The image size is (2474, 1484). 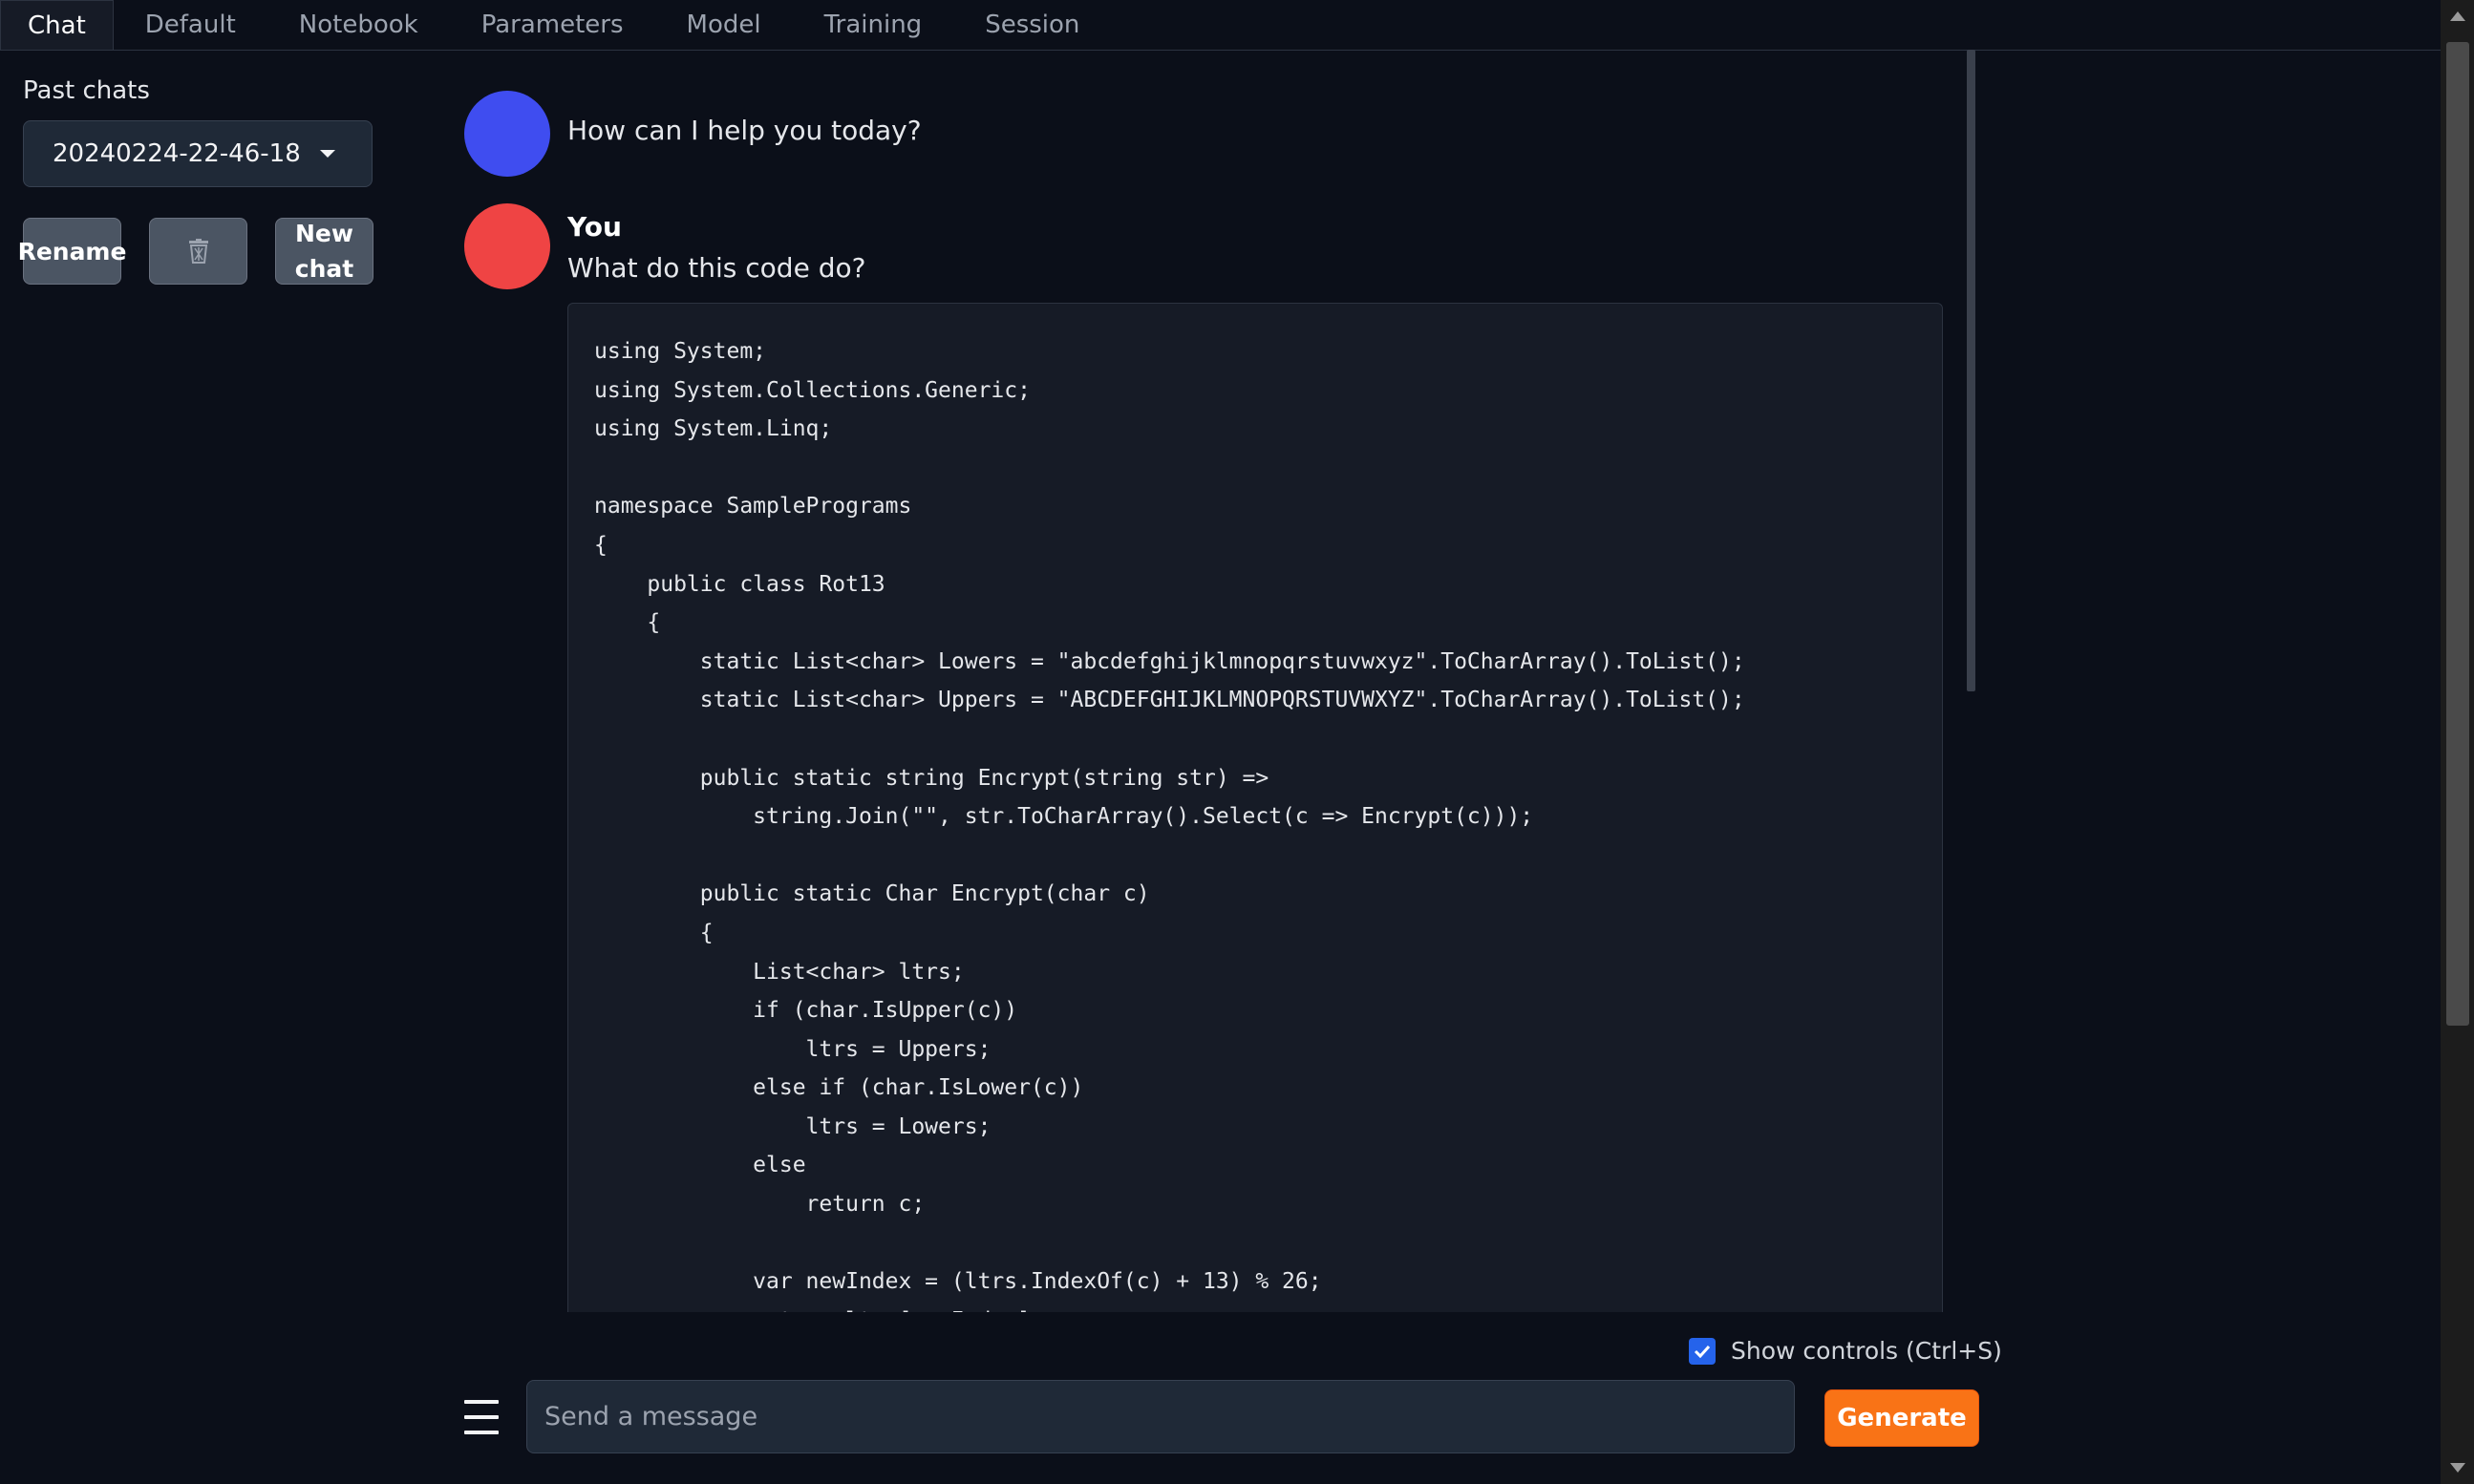 What do you see at coordinates (57, 25) in the screenshot?
I see `tab-chat: Chat` at bounding box center [57, 25].